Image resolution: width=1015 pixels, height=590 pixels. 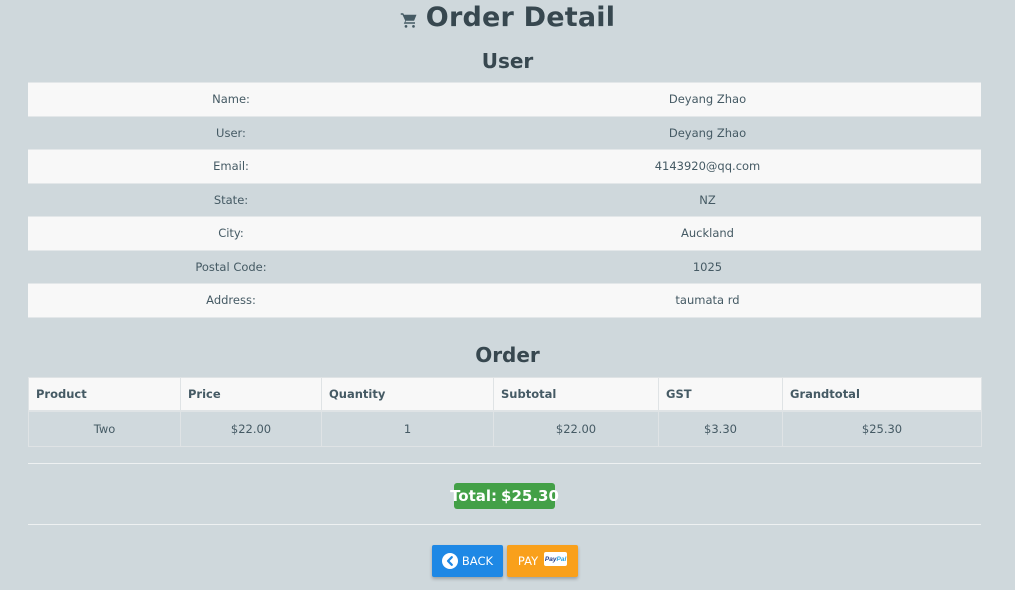 I want to click on column-header-gst: GST, so click(x=720, y=394).